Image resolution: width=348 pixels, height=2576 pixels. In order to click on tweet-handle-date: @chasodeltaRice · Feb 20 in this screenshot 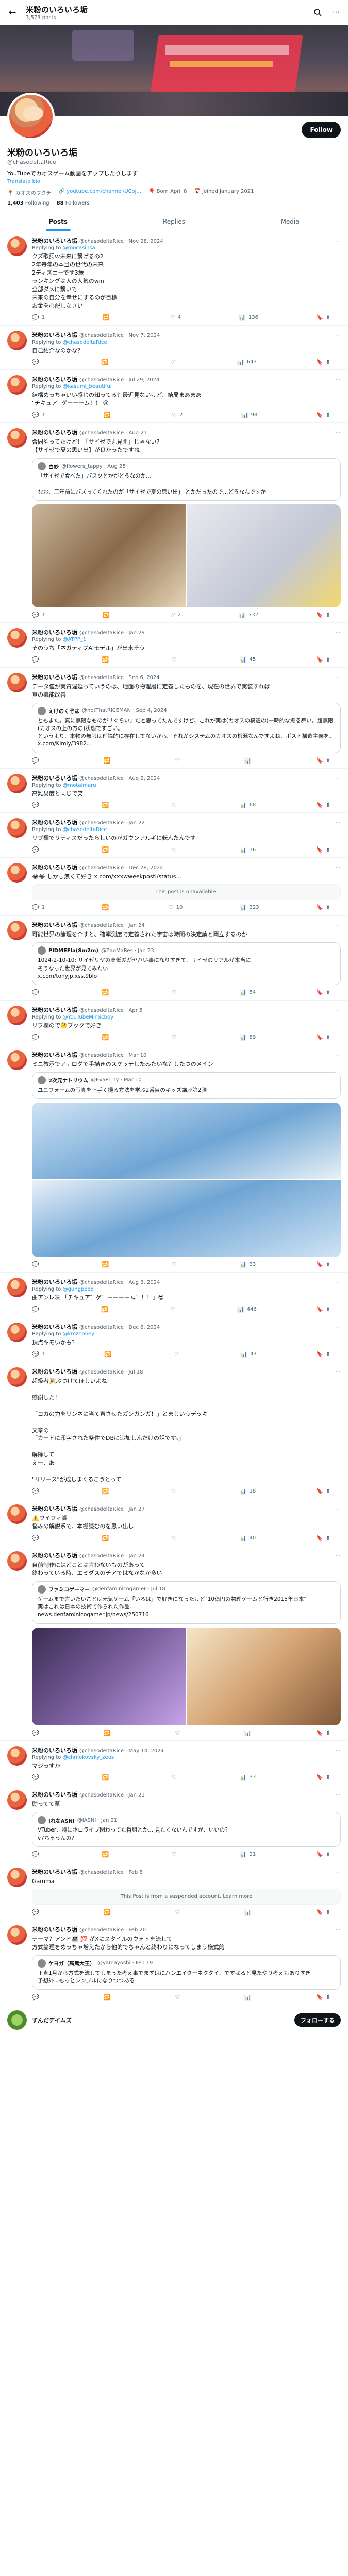, I will do `click(112, 1930)`.